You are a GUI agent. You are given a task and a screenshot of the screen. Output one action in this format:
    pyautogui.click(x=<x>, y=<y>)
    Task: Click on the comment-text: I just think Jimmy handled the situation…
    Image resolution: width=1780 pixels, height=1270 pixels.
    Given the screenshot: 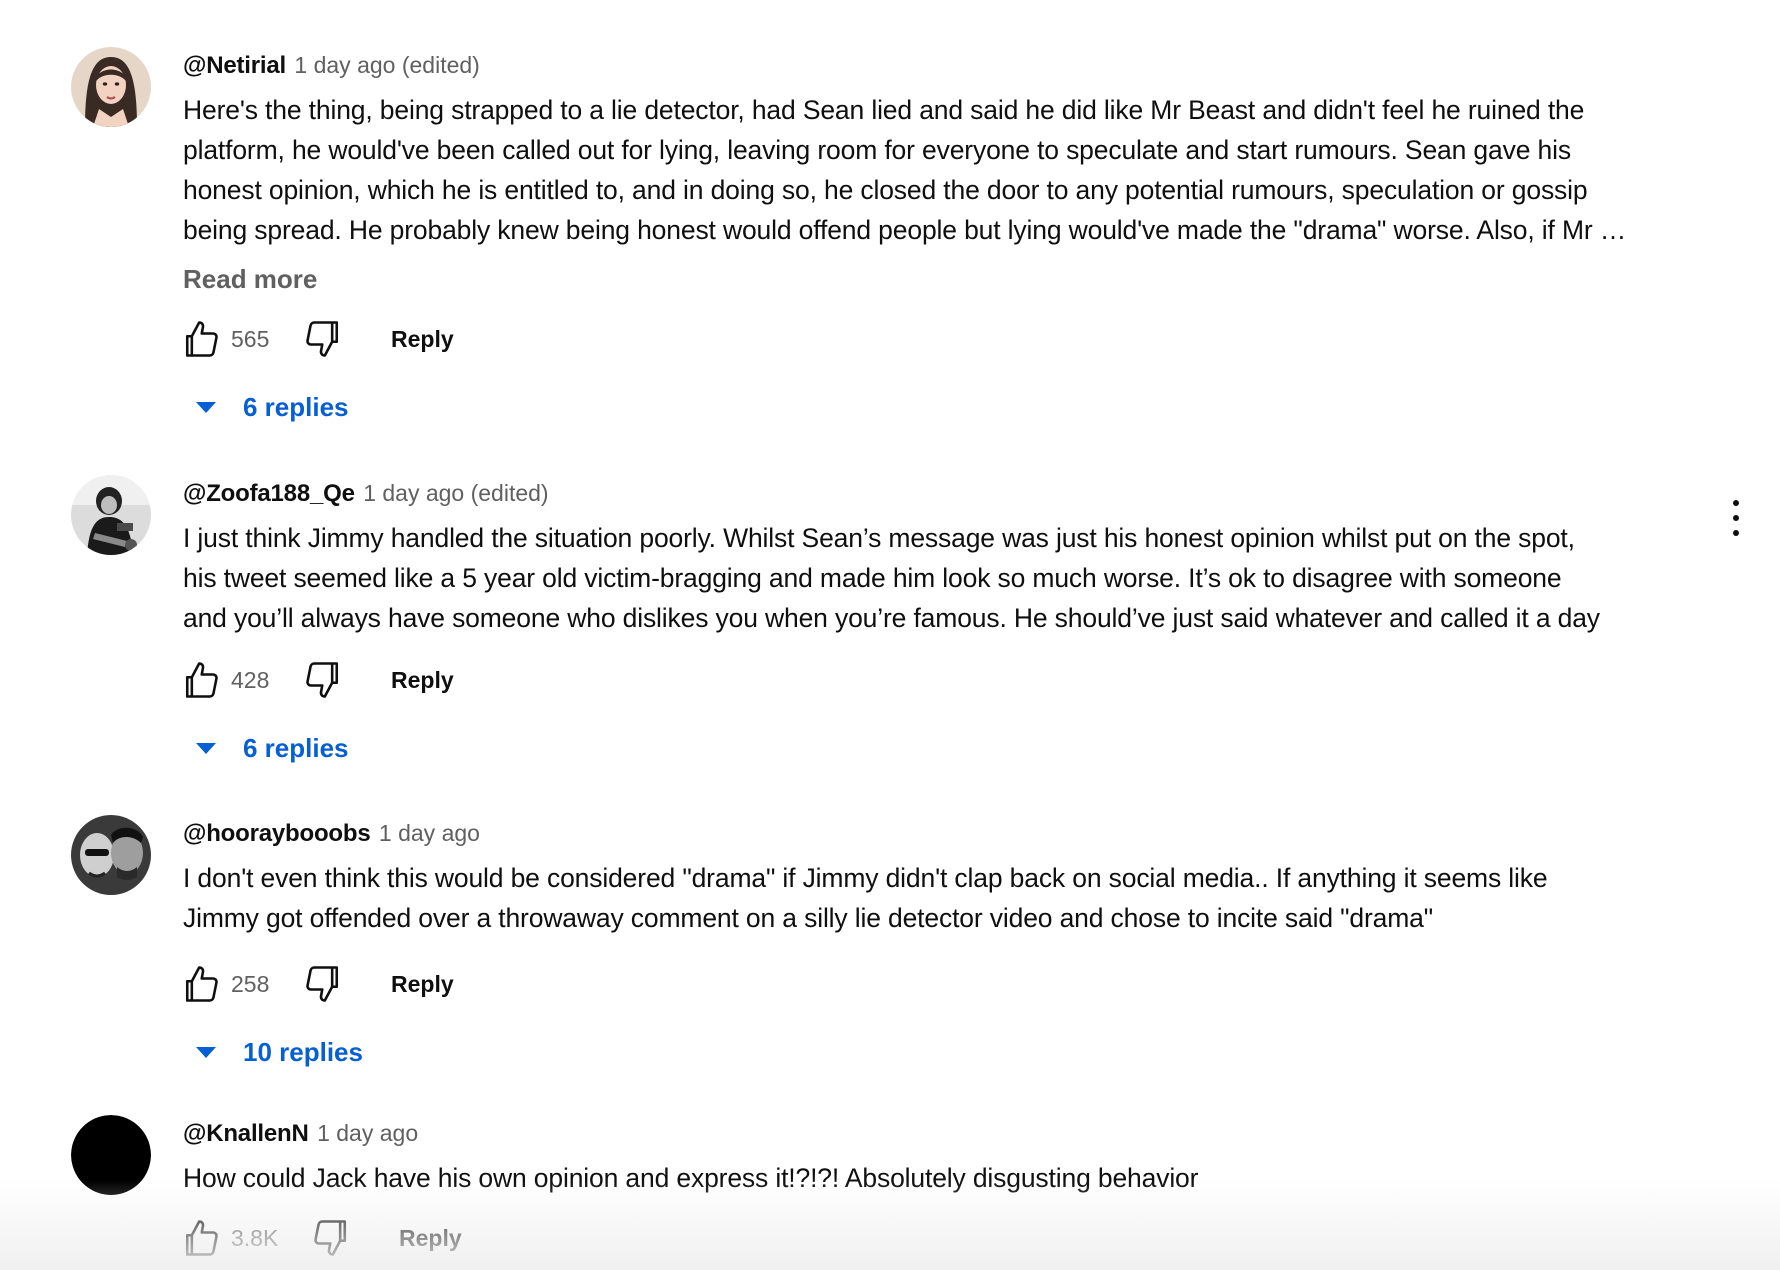 What is the action you would take?
    pyautogui.click(x=943, y=578)
    